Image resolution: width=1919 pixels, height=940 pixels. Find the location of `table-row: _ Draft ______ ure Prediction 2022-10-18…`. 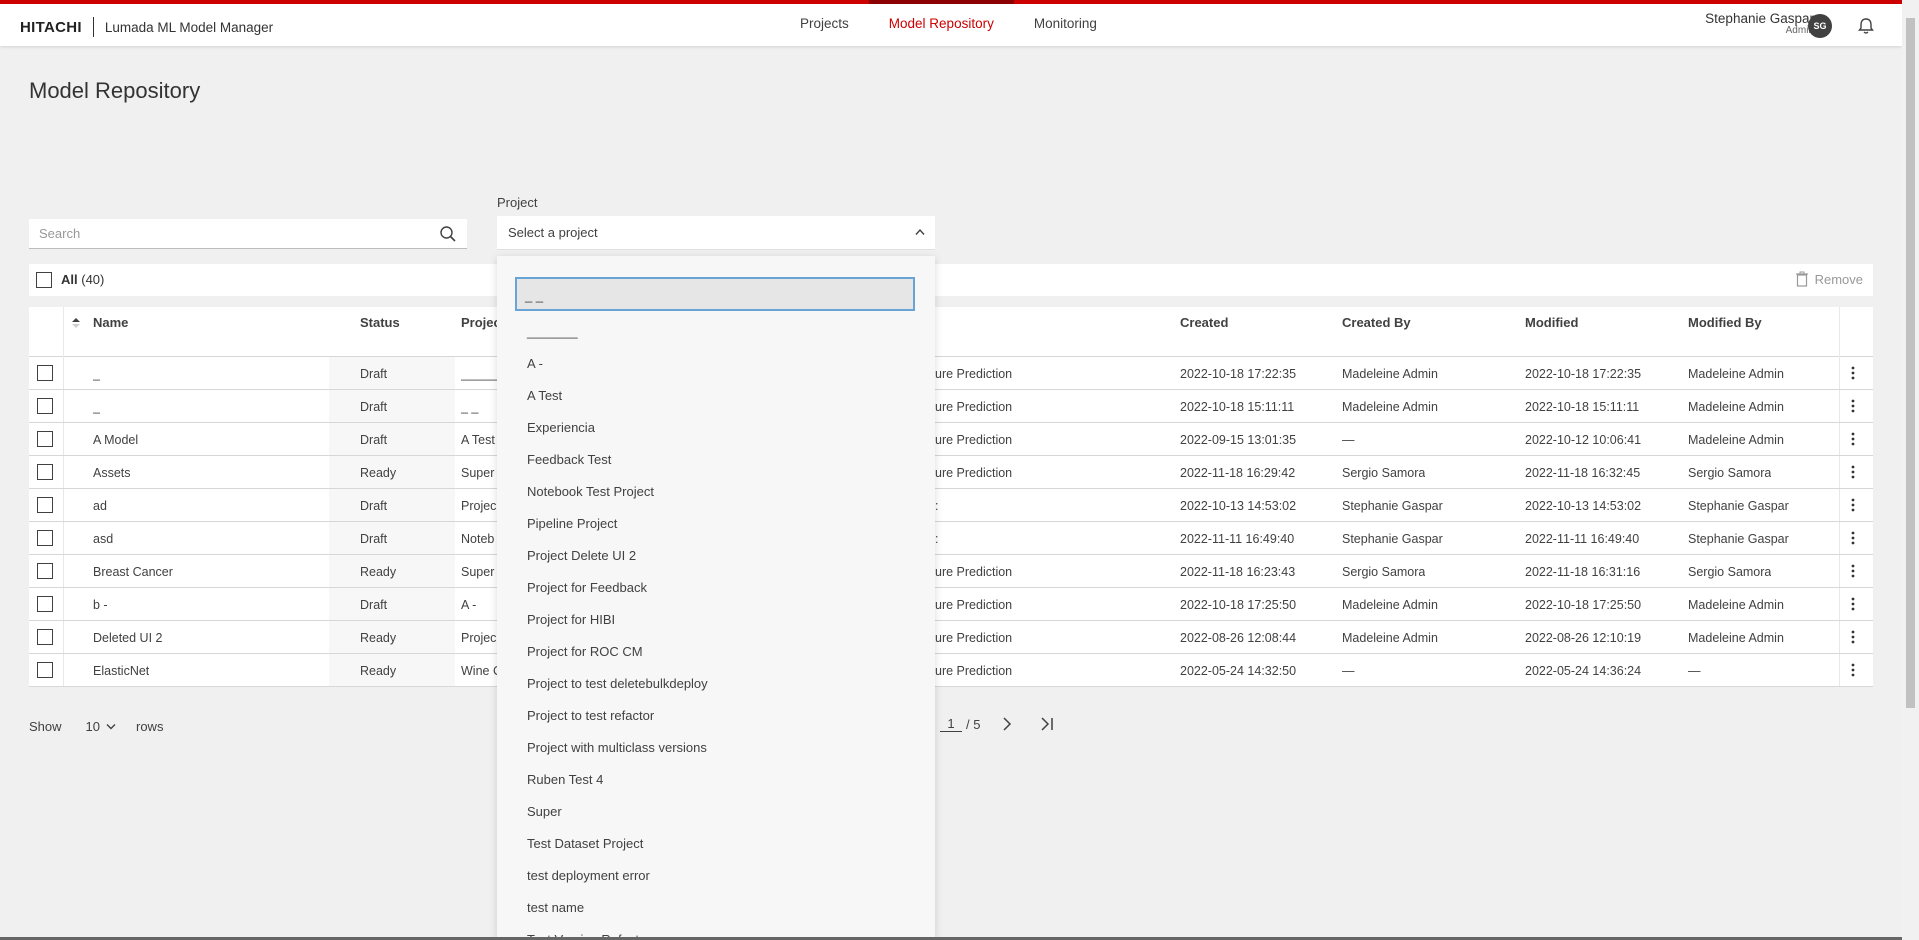

table-row: _ Draft ______ ure Prediction 2022-10-18… is located at coordinates (951, 373).